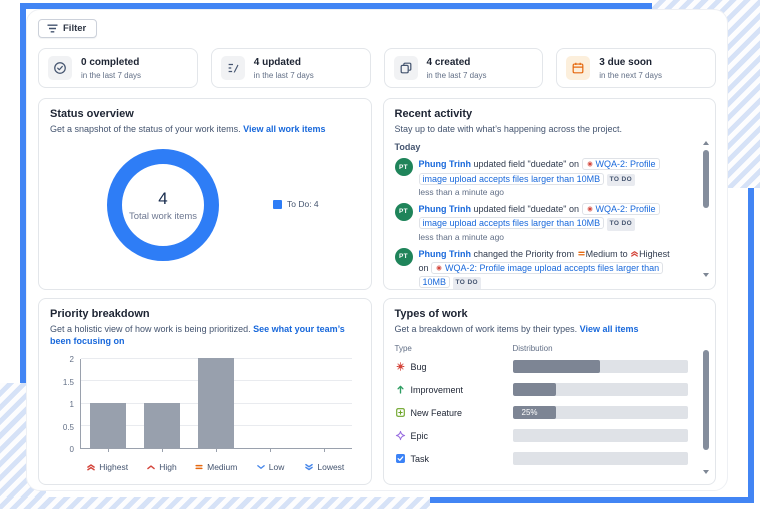 The width and height of the screenshot is (760, 509). I want to click on column-distribution: Distribution, so click(532, 349).